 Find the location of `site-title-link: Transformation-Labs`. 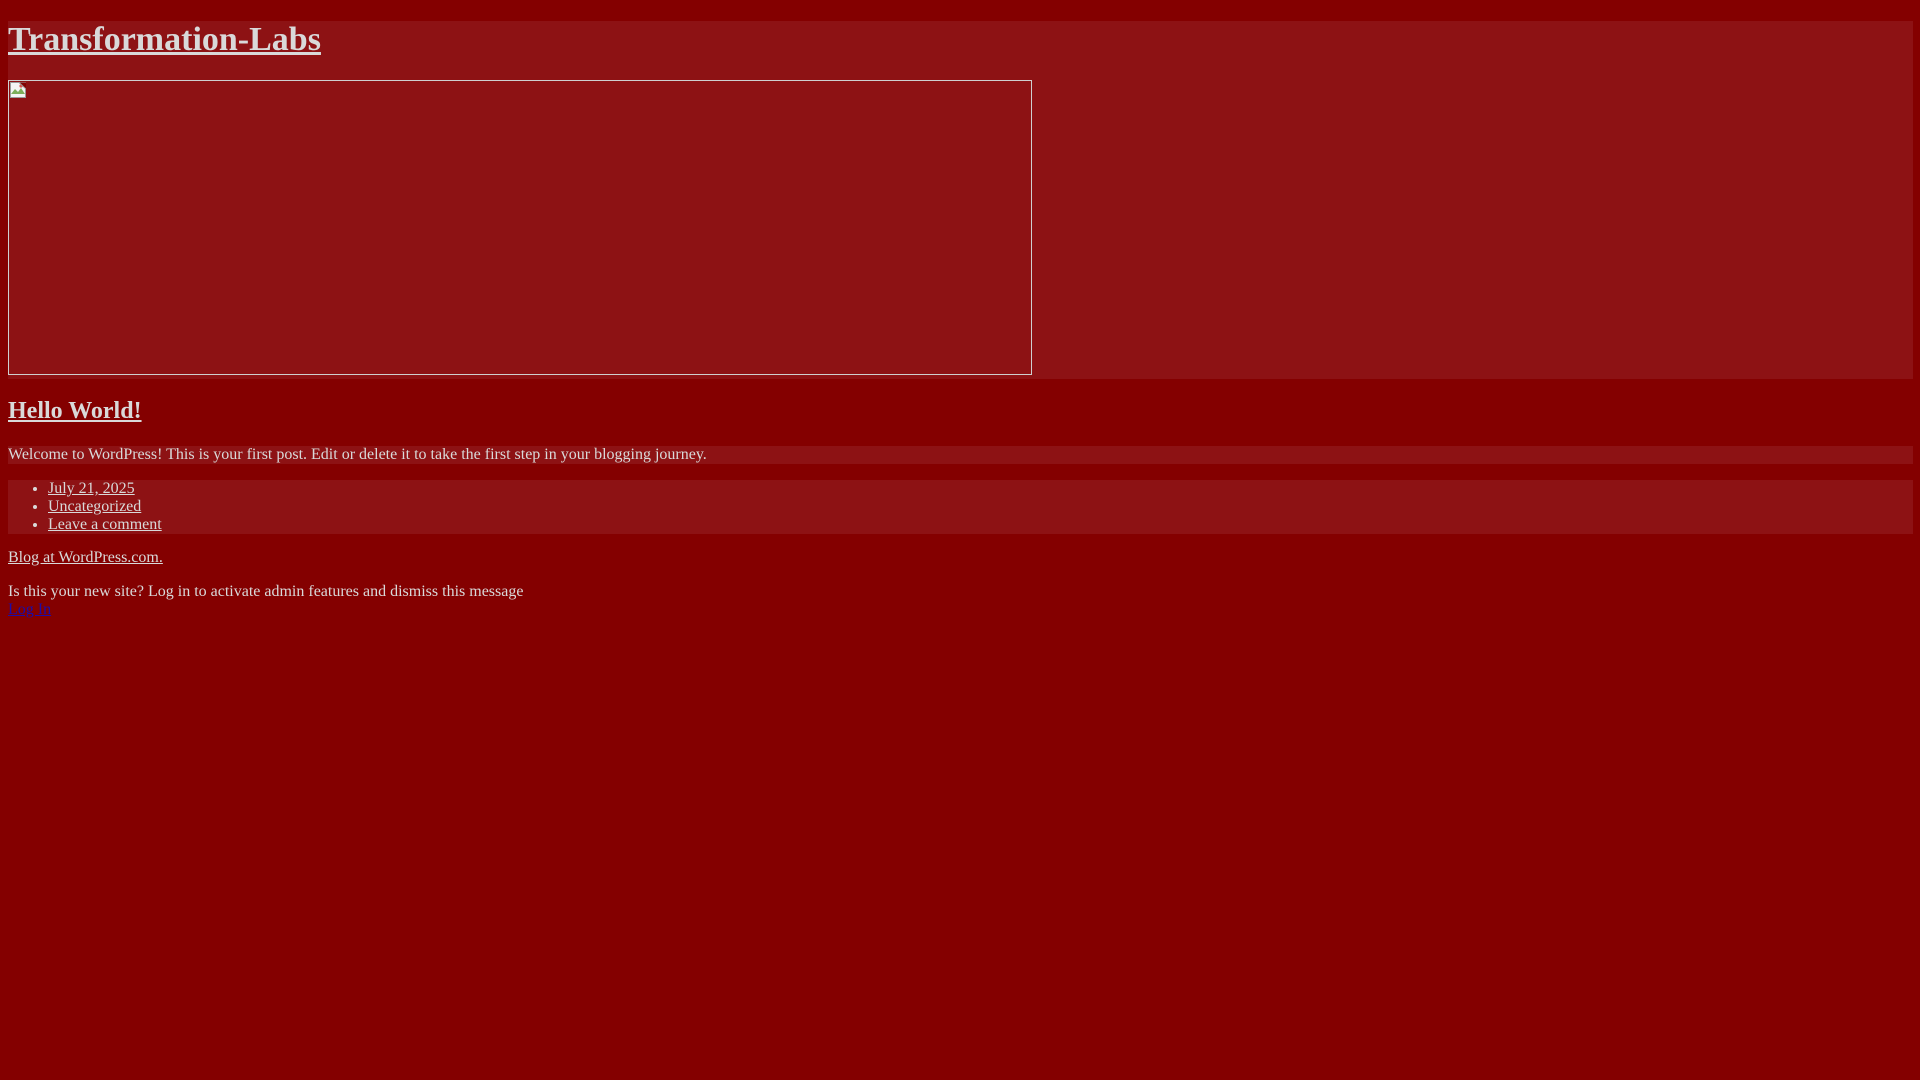

site-title-link: Transformation-Labs is located at coordinates (164, 39).